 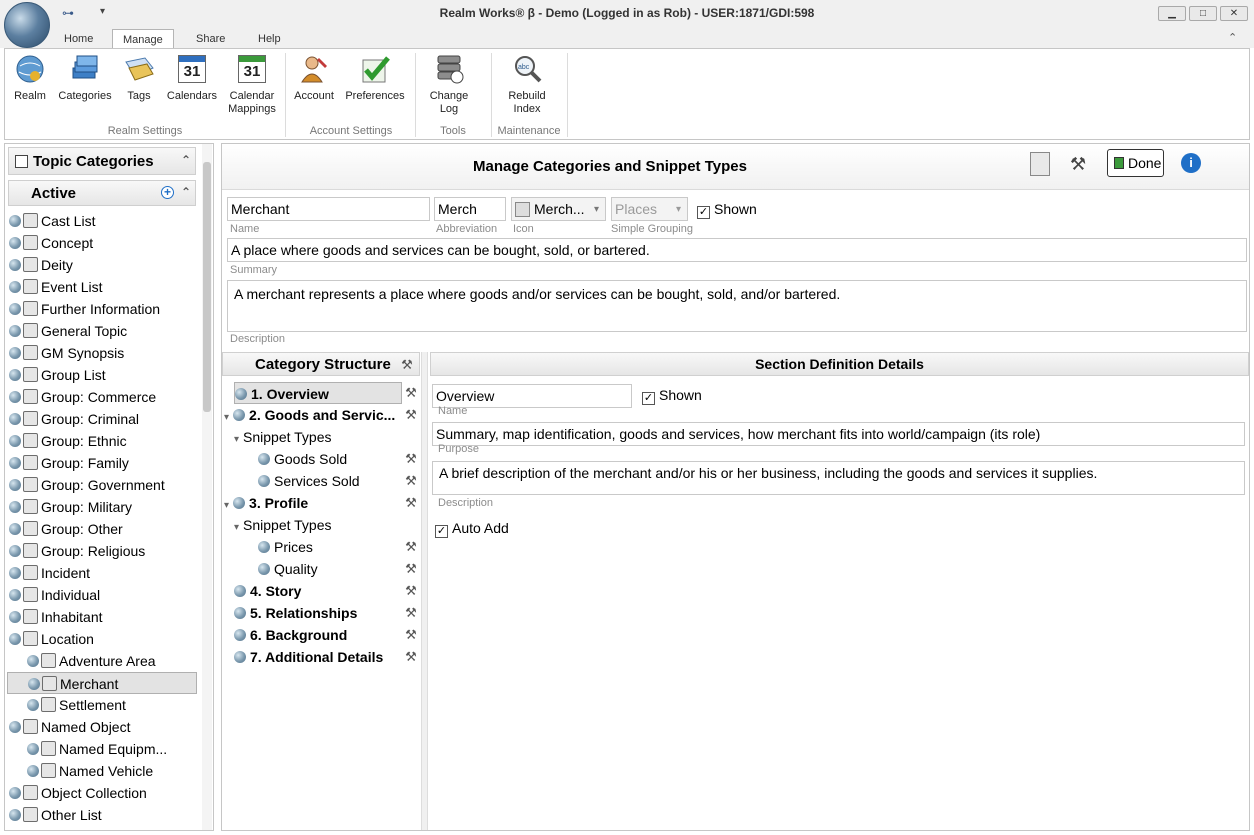 I want to click on structure-section-item: 1. Overview, so click(x=318, y=393).